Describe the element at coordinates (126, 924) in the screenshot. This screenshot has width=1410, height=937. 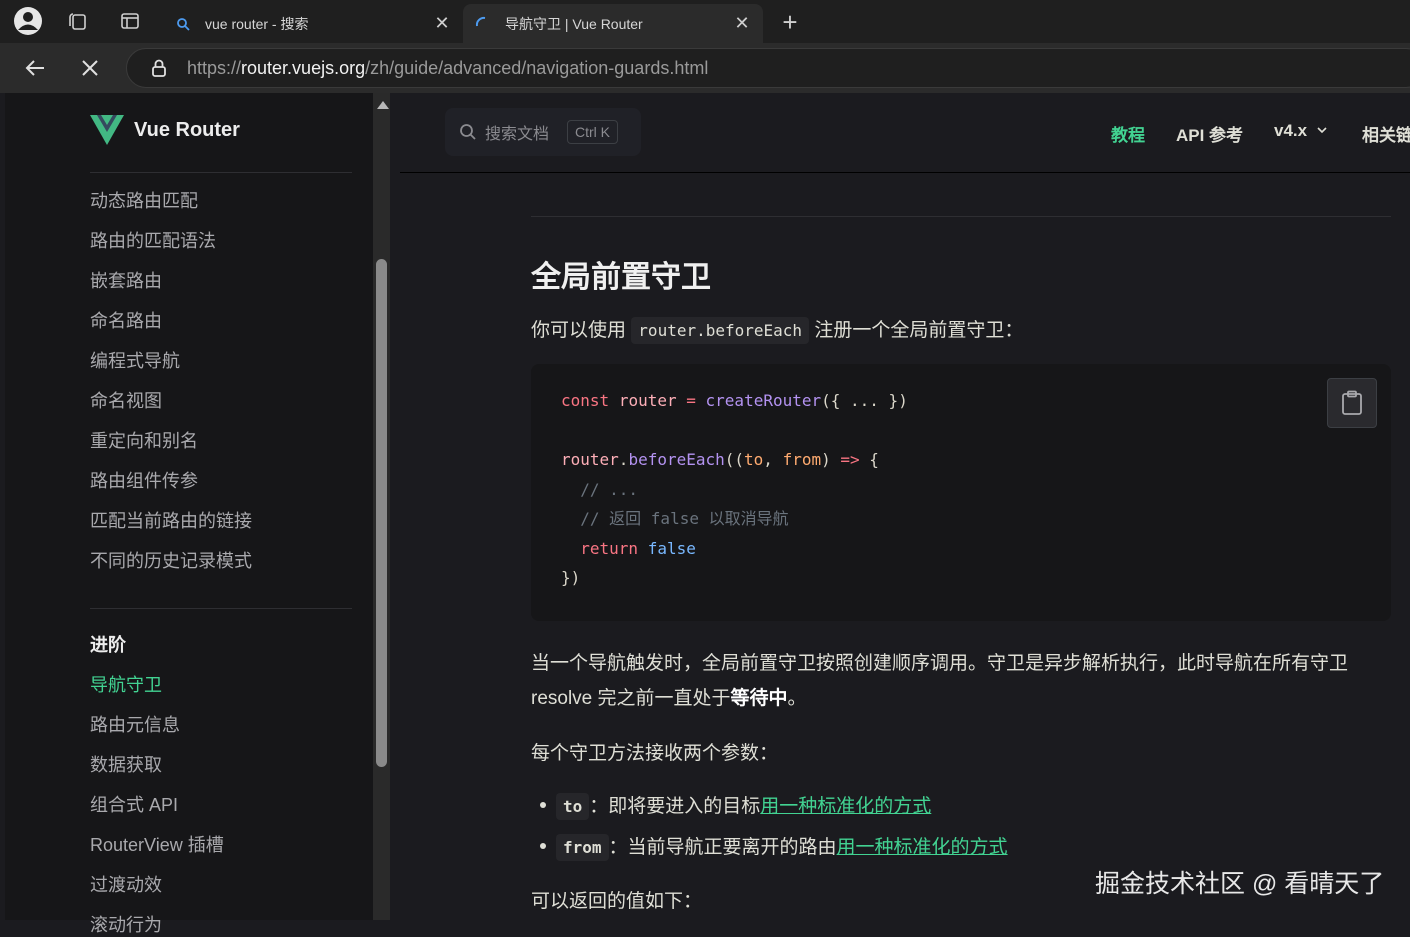
I see `sidebar-item-scroll-behavior: 滚动行为` at that location.